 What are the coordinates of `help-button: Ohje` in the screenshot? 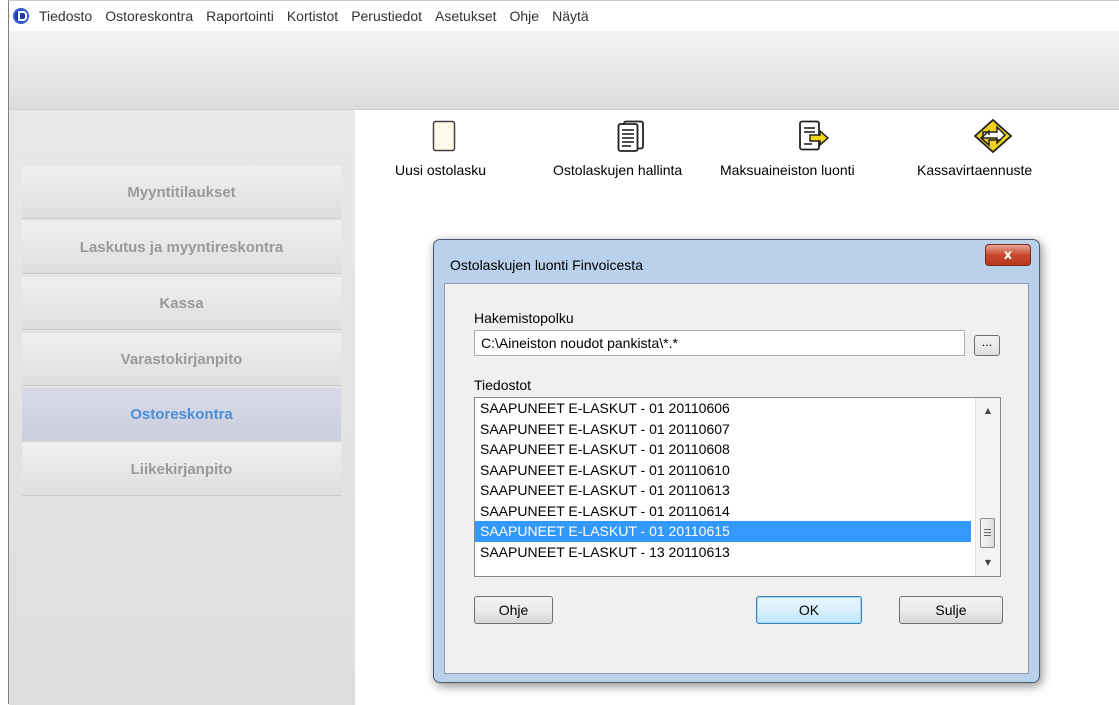 It's located at (513, 610).